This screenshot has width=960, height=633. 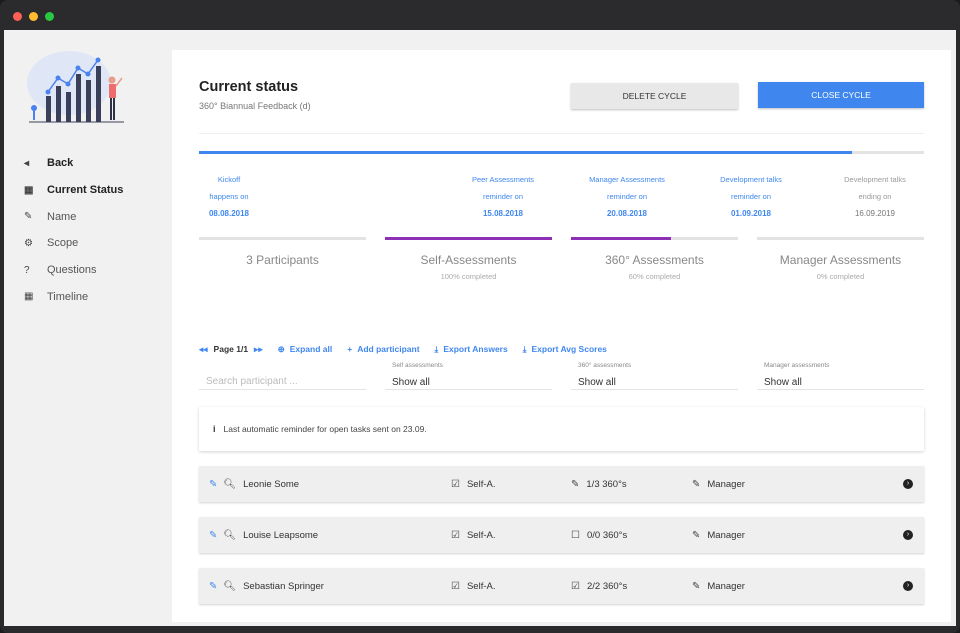 I want to click on stat-manager-assessments: Manager Assessments 0% completed, so click(x=840, y=259).